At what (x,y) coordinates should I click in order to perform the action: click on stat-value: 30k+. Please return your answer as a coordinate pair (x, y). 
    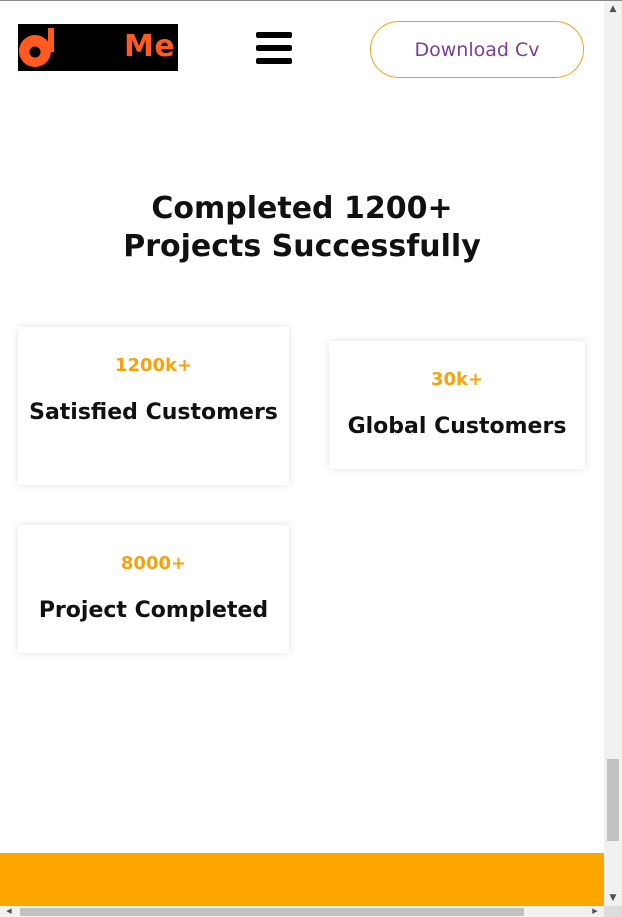
    Looking at the image, I should click on (457, 379).